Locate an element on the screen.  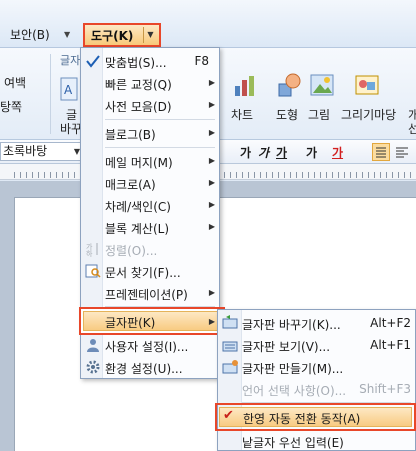
menu-tools-label: 도구(K) is located at coordinates (112, 36).